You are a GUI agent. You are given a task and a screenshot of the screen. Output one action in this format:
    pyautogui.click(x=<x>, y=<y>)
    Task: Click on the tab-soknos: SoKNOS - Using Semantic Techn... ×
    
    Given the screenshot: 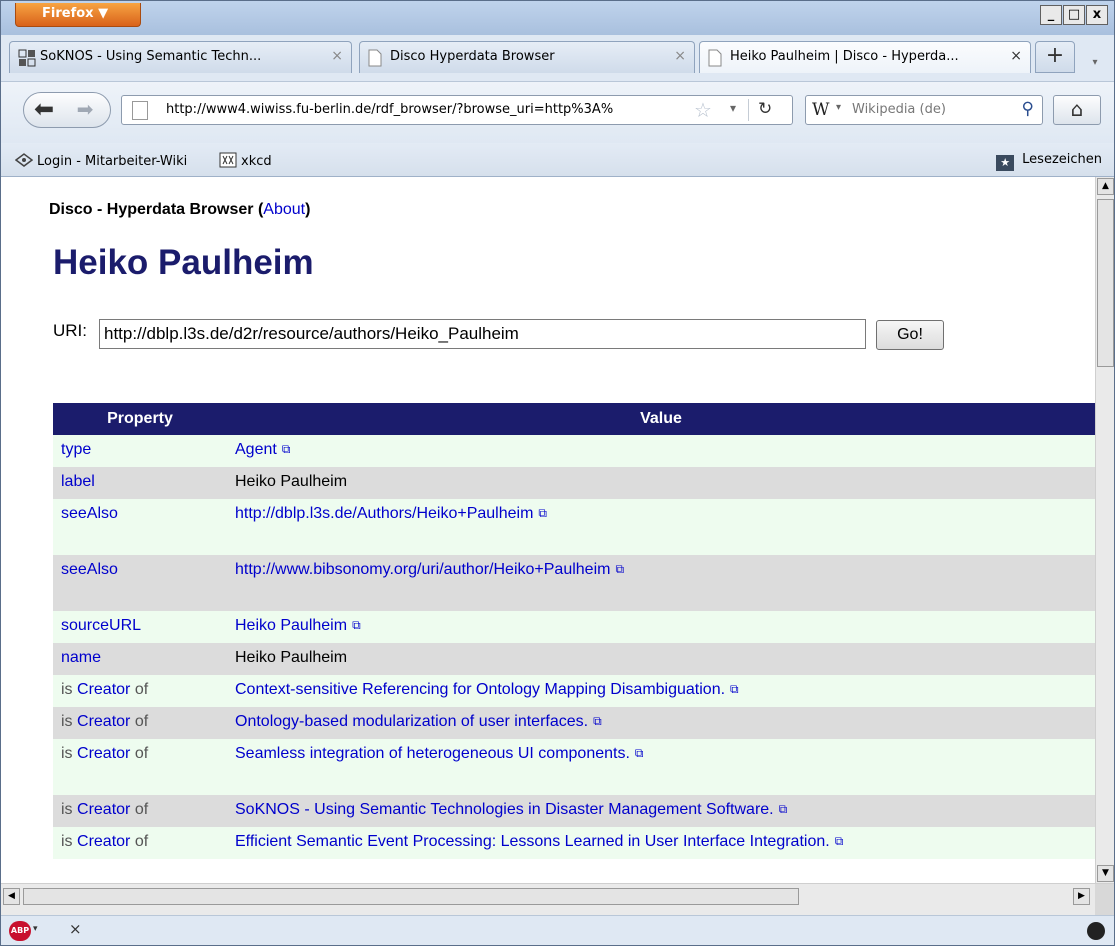 What is the action you would take?
    pyautogui.click(x=180, y=57)
    